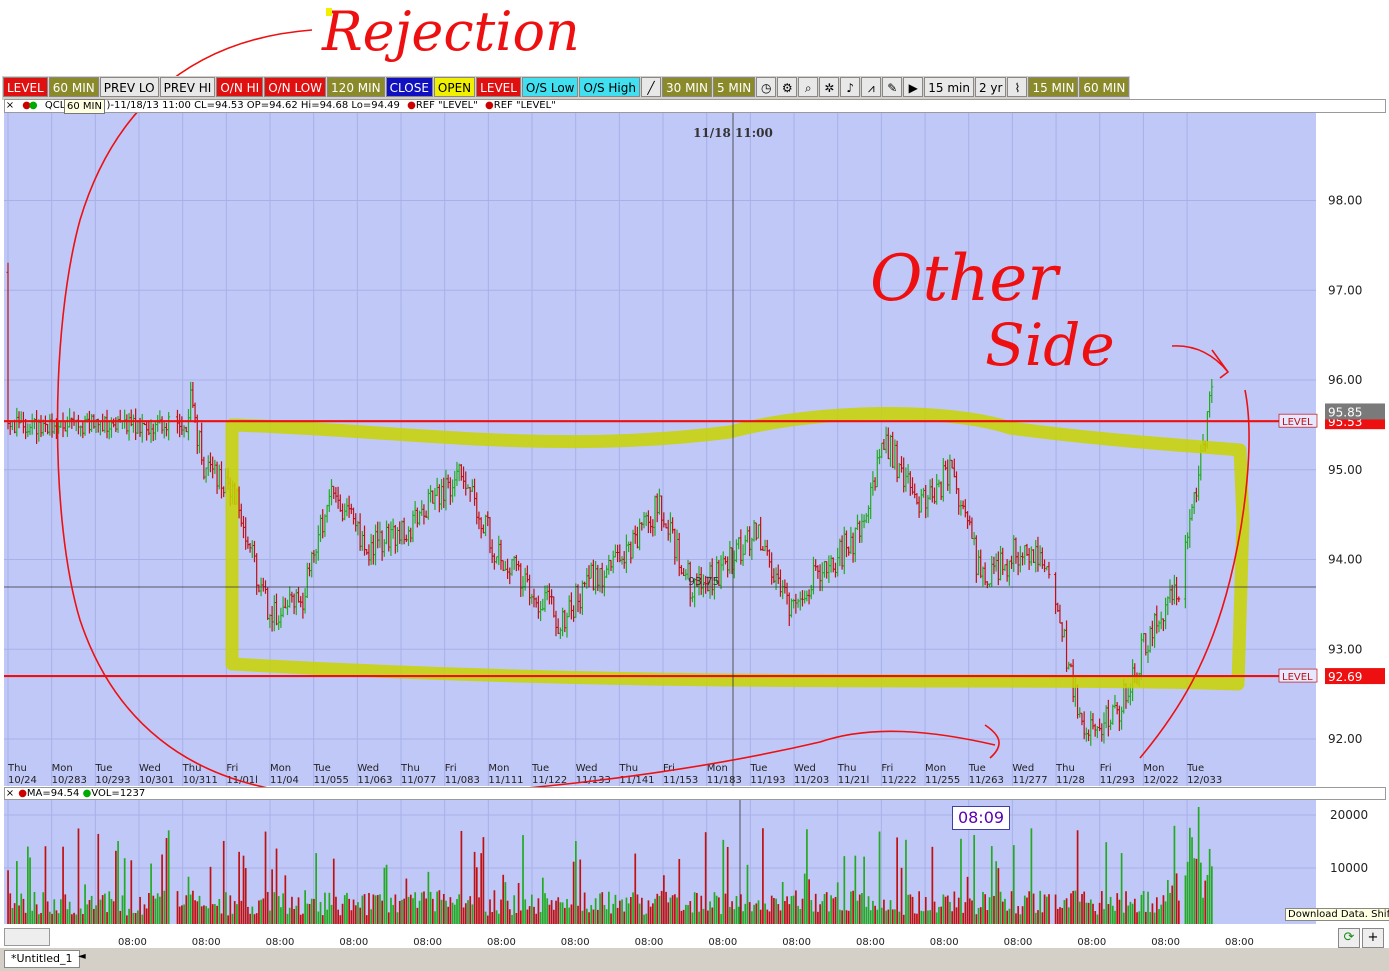 This screenshot has width=1389, height=971. Describe the element at coordinates (650, 87) in the screenshot. I see `line-tool-icon: ╱` at that location.